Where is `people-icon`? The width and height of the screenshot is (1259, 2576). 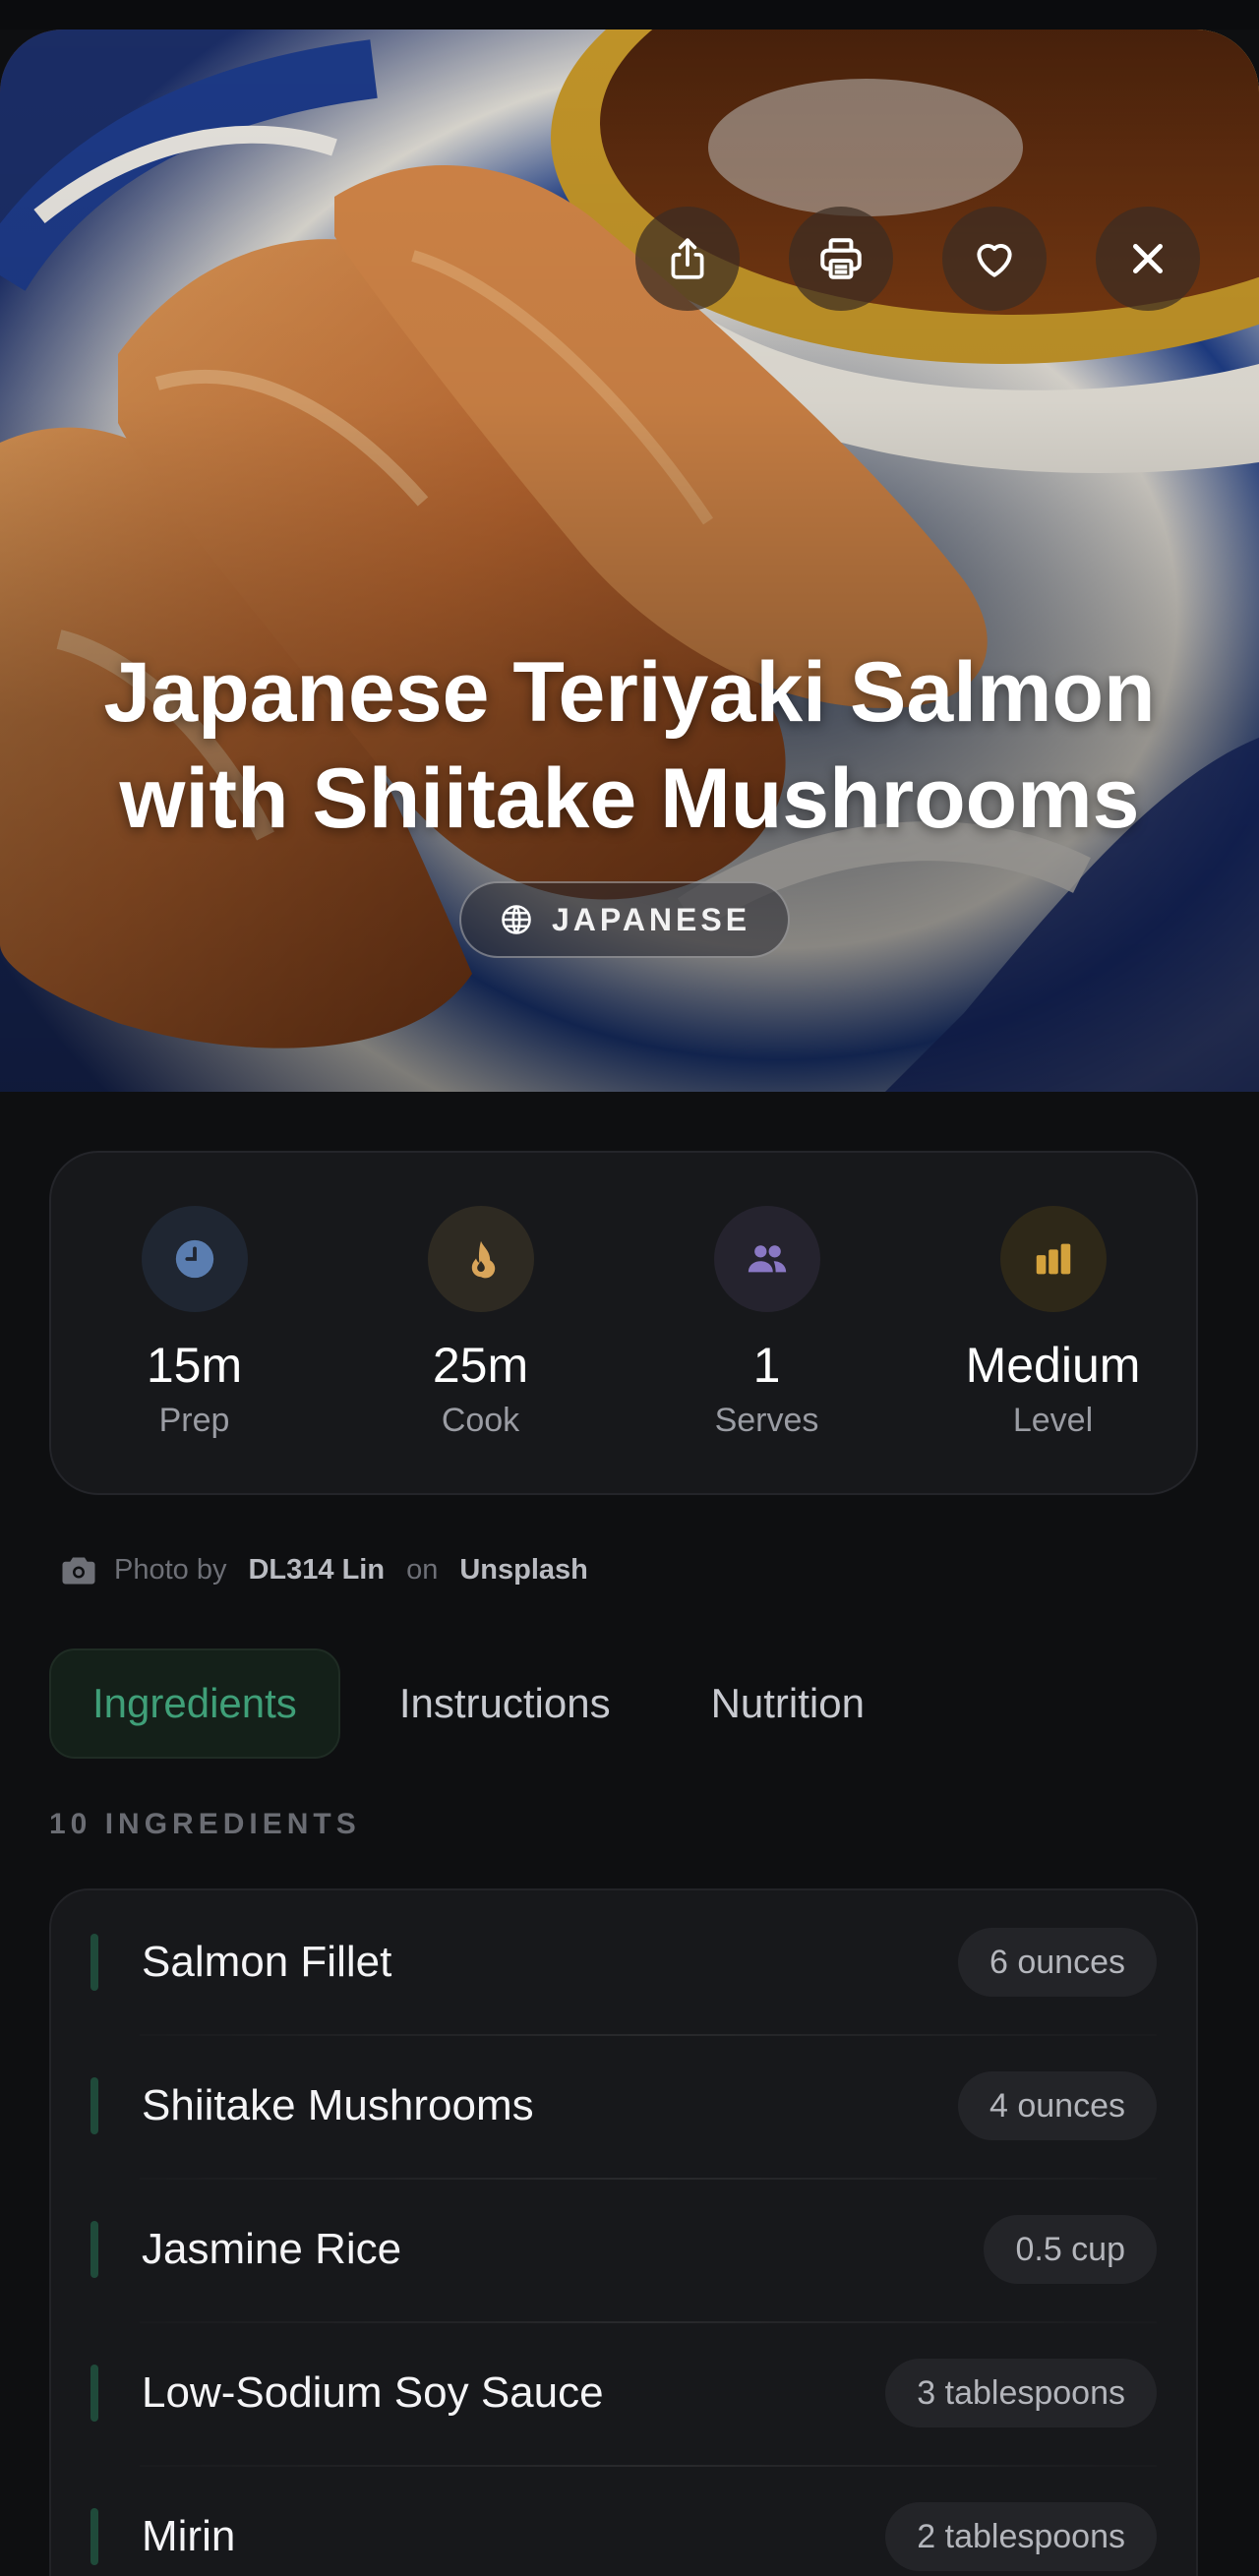
people-icon is located at coordinates (767, 1259).